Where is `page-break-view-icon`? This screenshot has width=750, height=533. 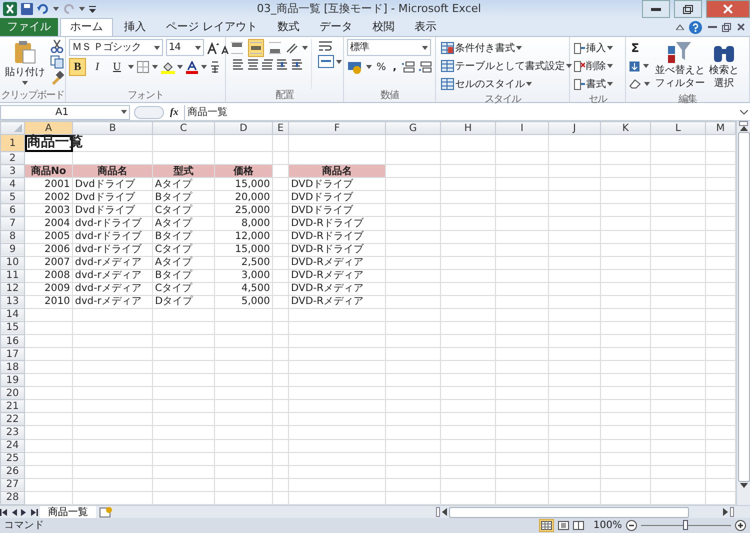 page-break-view-icon is located at coordinates (578, 525).